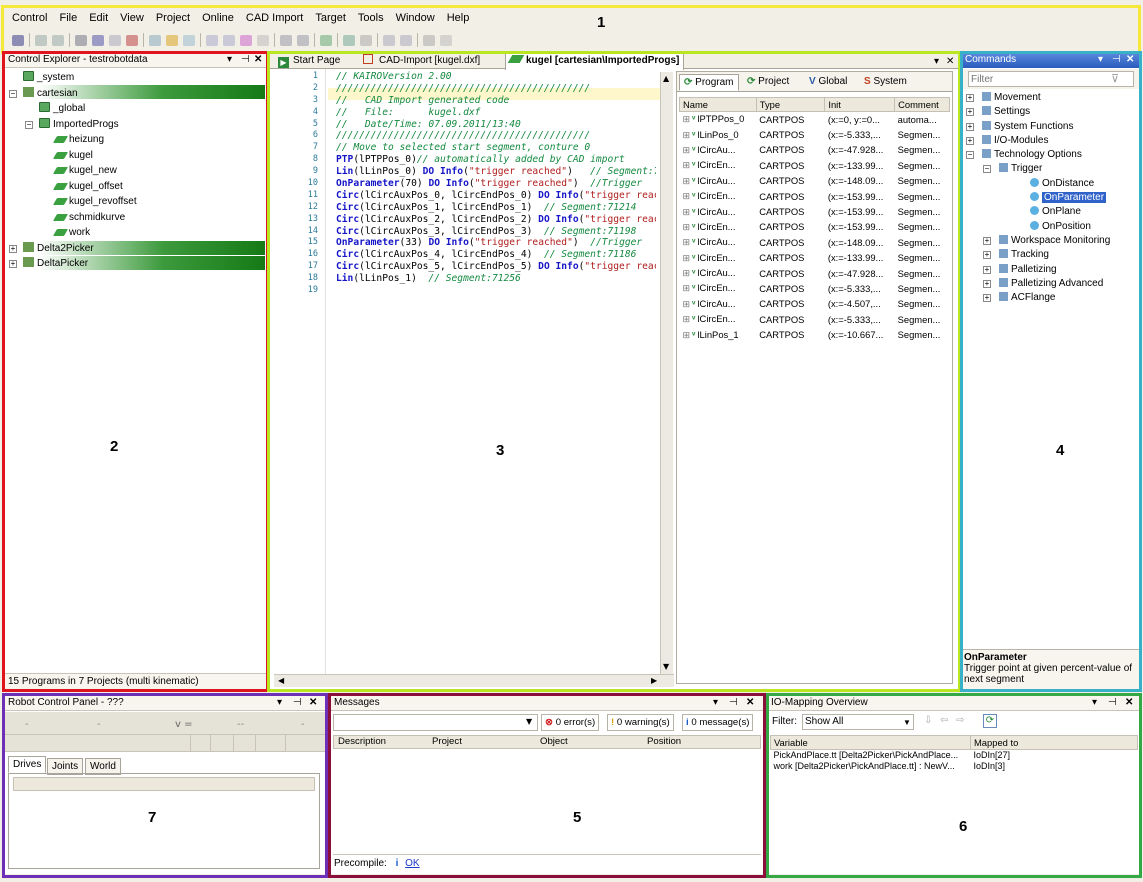 The width and height of the screenshot is (1143, 882). What do you see at coordinates (13, 93) in the screenshot?
I see `collapse-icon: −` at bounding box center [13, 93].